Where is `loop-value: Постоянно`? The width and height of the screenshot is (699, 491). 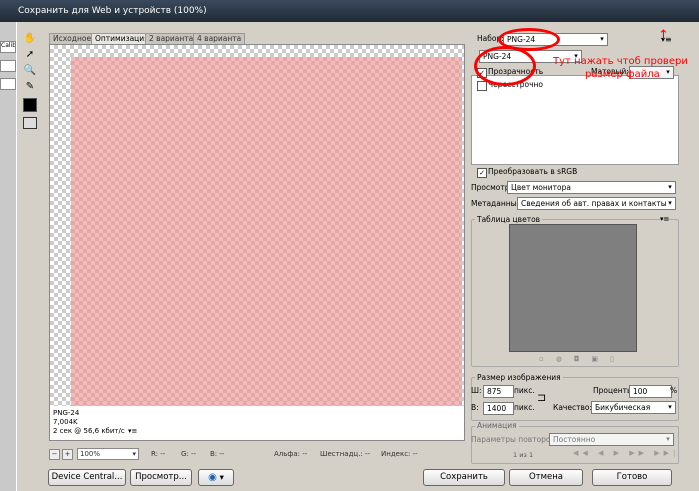
loop-value: Постоянно is located at coordinates (574, 439).